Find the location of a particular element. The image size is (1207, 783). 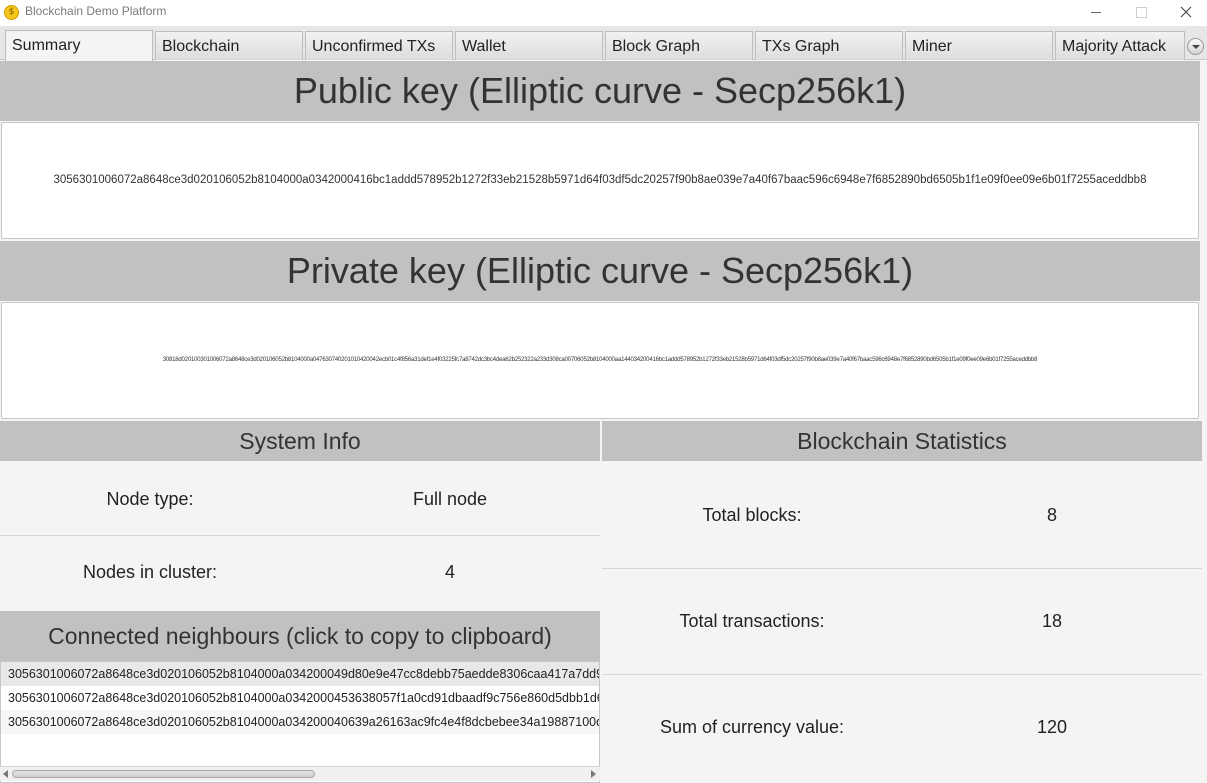

tab-wallet: Wallet is located at coordinates (529, 45).